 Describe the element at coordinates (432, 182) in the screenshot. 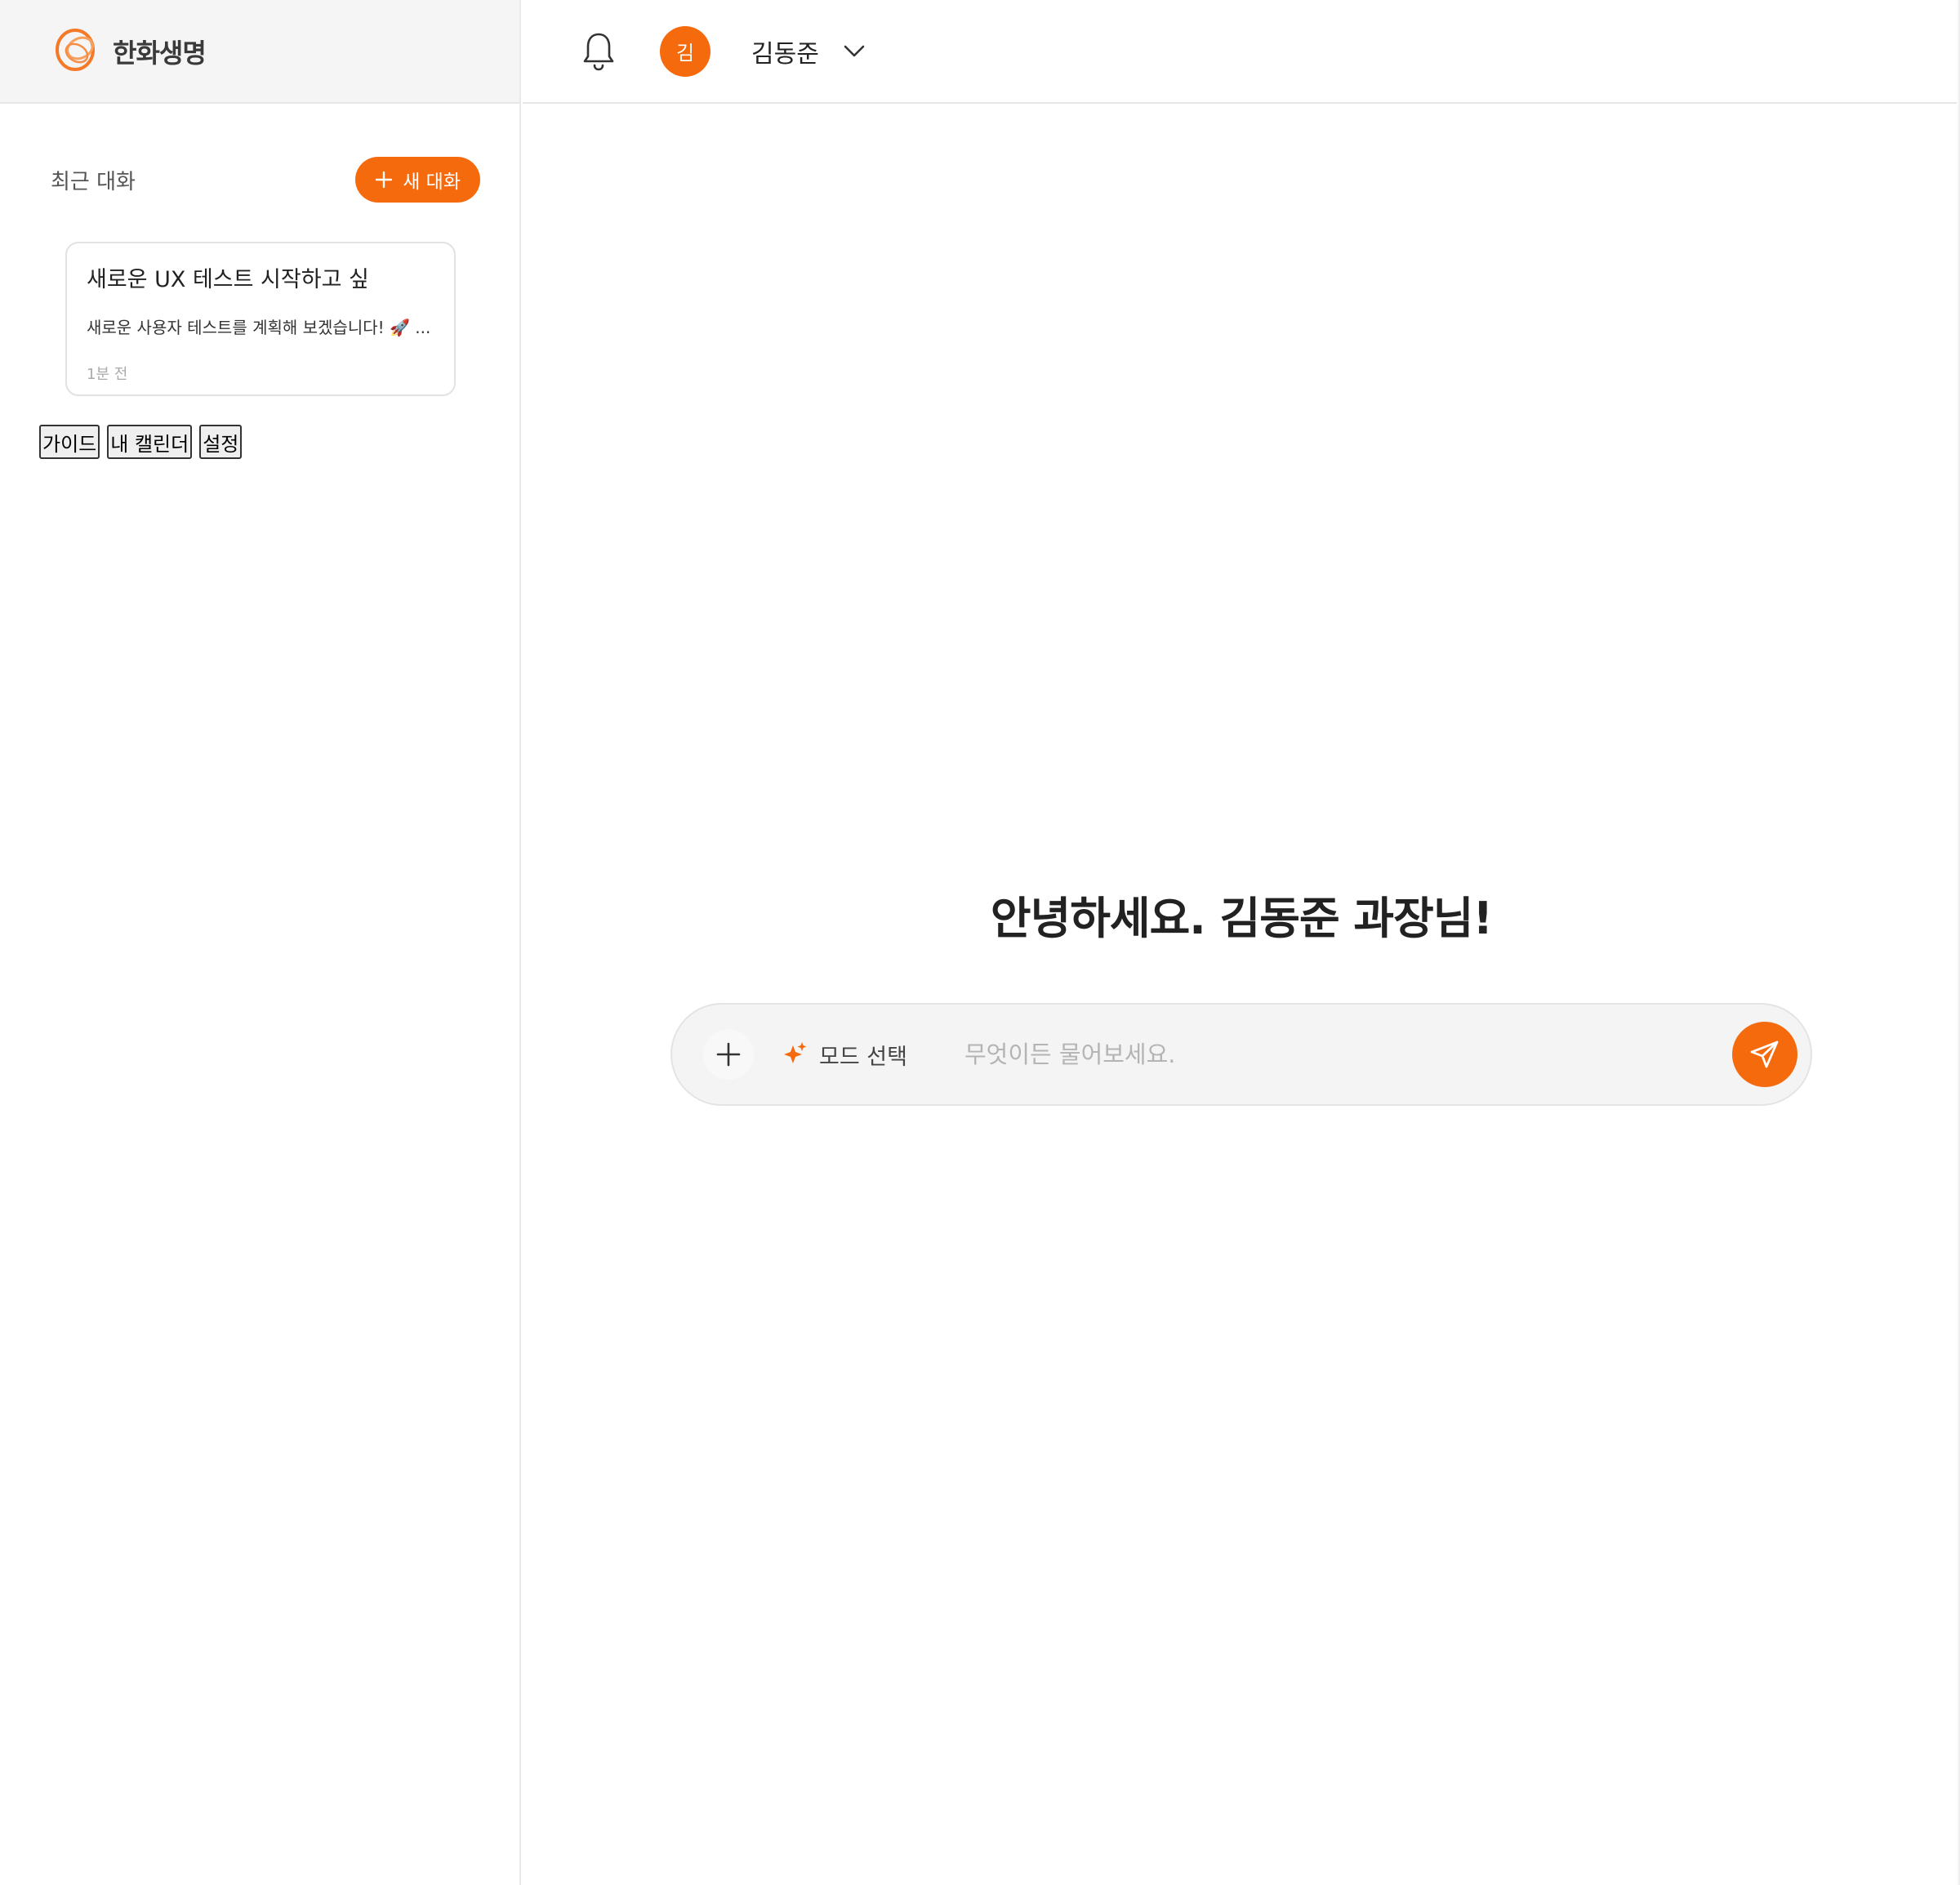

I see `new-chat-label: 새 대화` at that location.